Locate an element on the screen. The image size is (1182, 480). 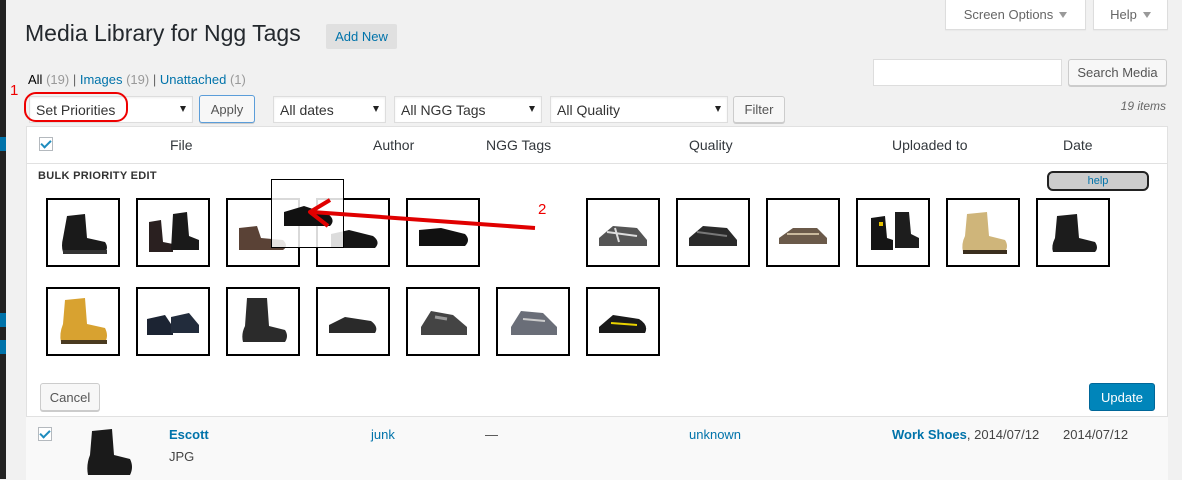
filter-images-count: (19) is located at coordinates (138, 79).